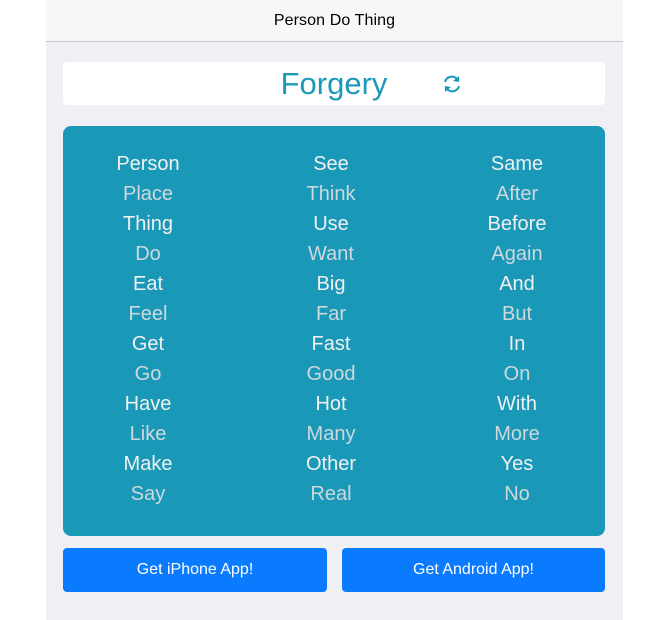 The width and height of the screenshot is (670, 620). Describe the element at coordinates (148, 404) in the screenshot. I see `word-cell: Have` at that location.